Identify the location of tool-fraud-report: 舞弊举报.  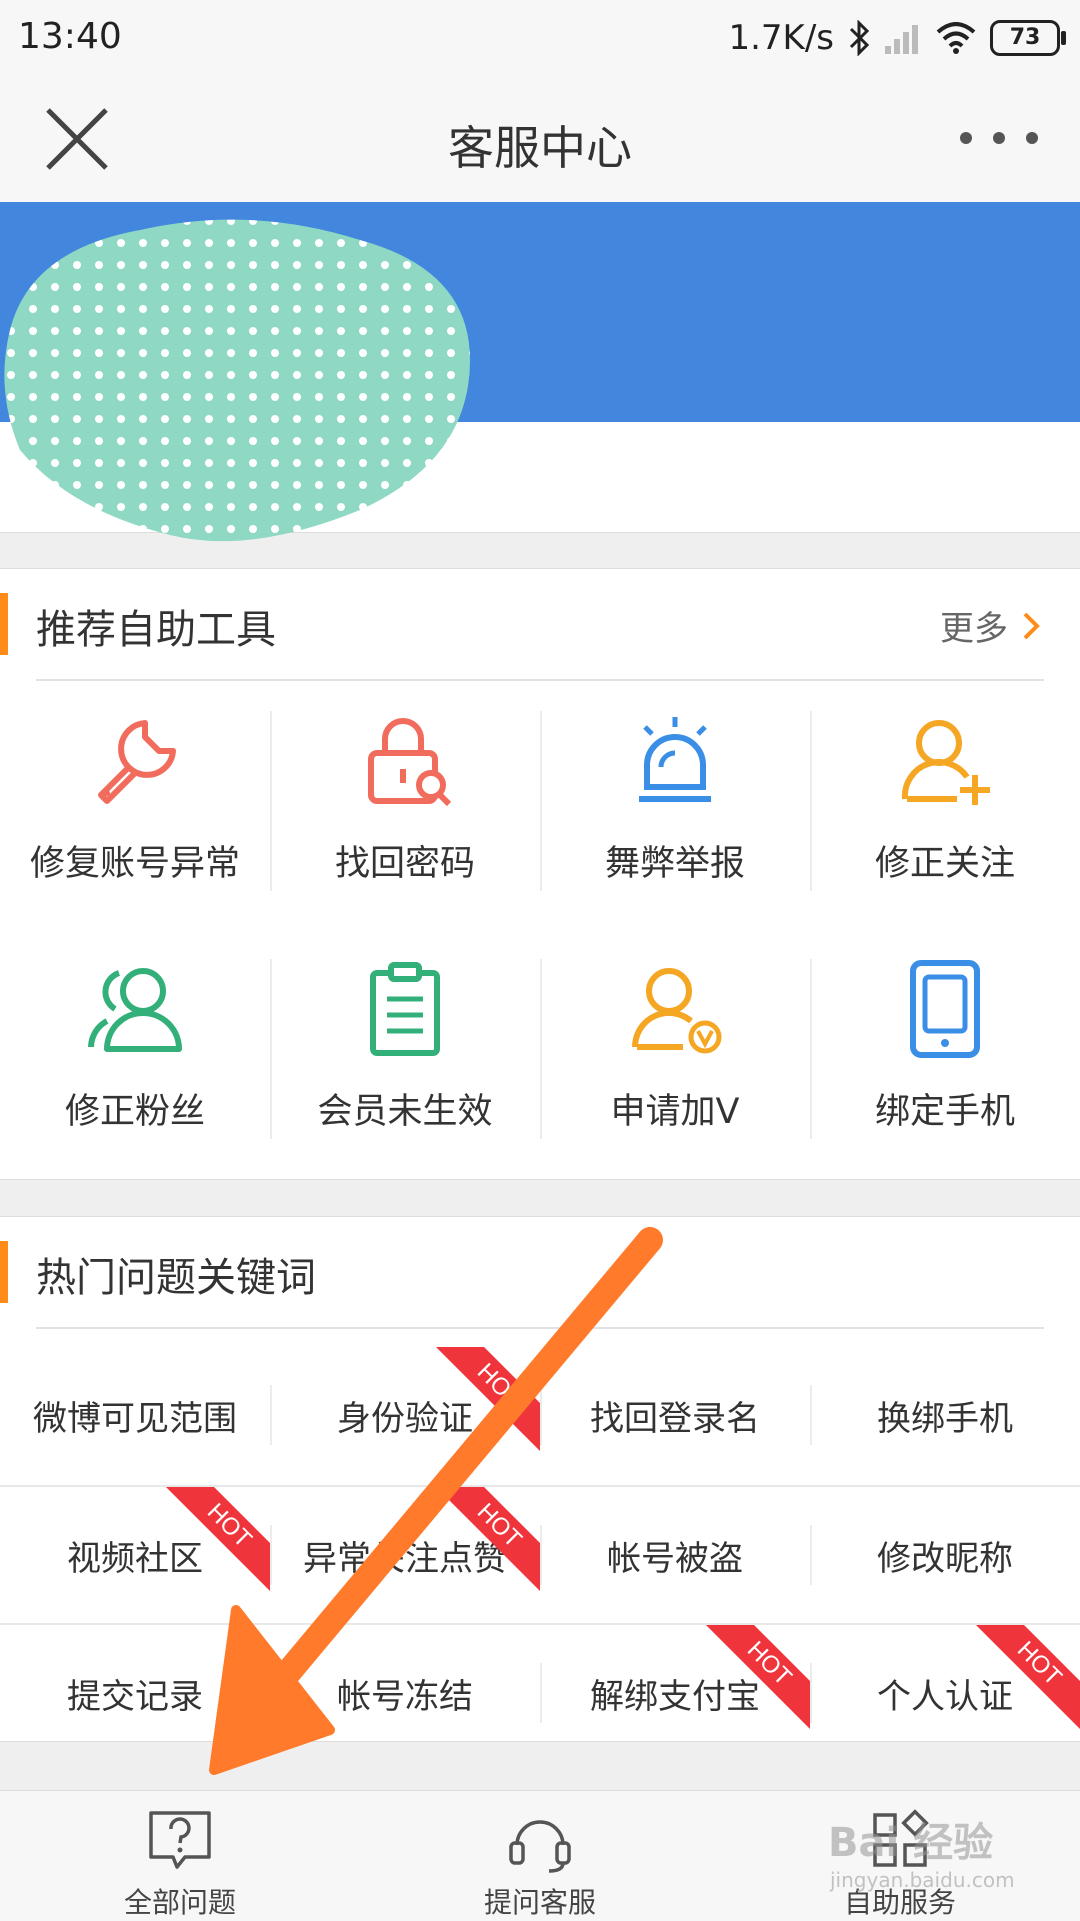
(675, 801).